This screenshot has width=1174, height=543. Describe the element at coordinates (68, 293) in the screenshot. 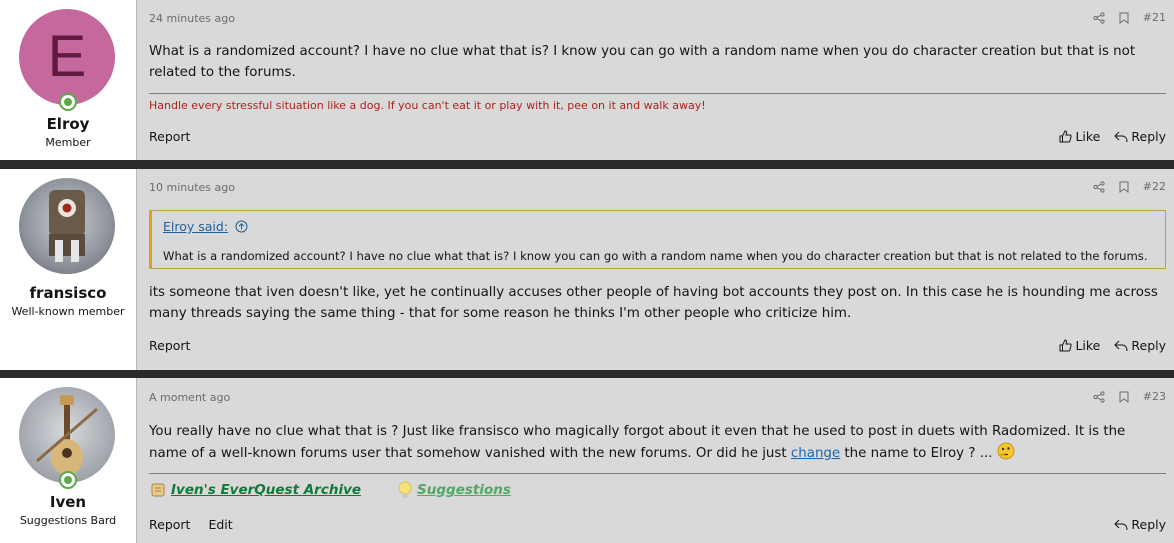

I see `username: fransisco` at that location.